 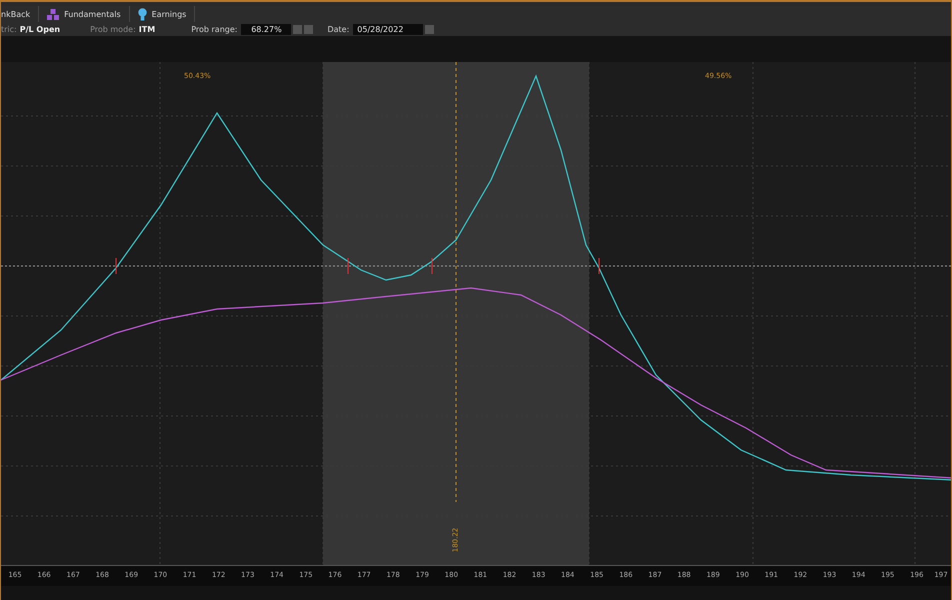 I want to click on lightbulb-icon, so click(x=142, y=14).